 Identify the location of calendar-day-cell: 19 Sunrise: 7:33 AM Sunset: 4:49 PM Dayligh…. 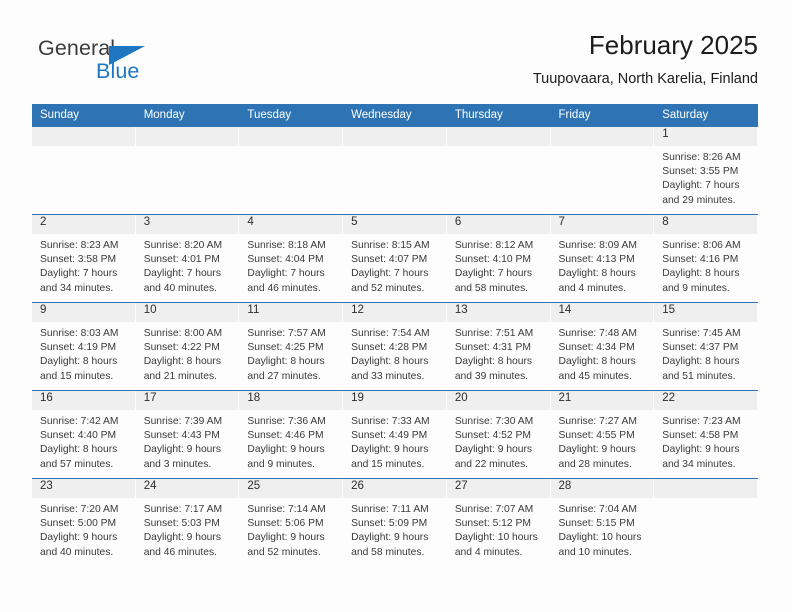
(395, 434).